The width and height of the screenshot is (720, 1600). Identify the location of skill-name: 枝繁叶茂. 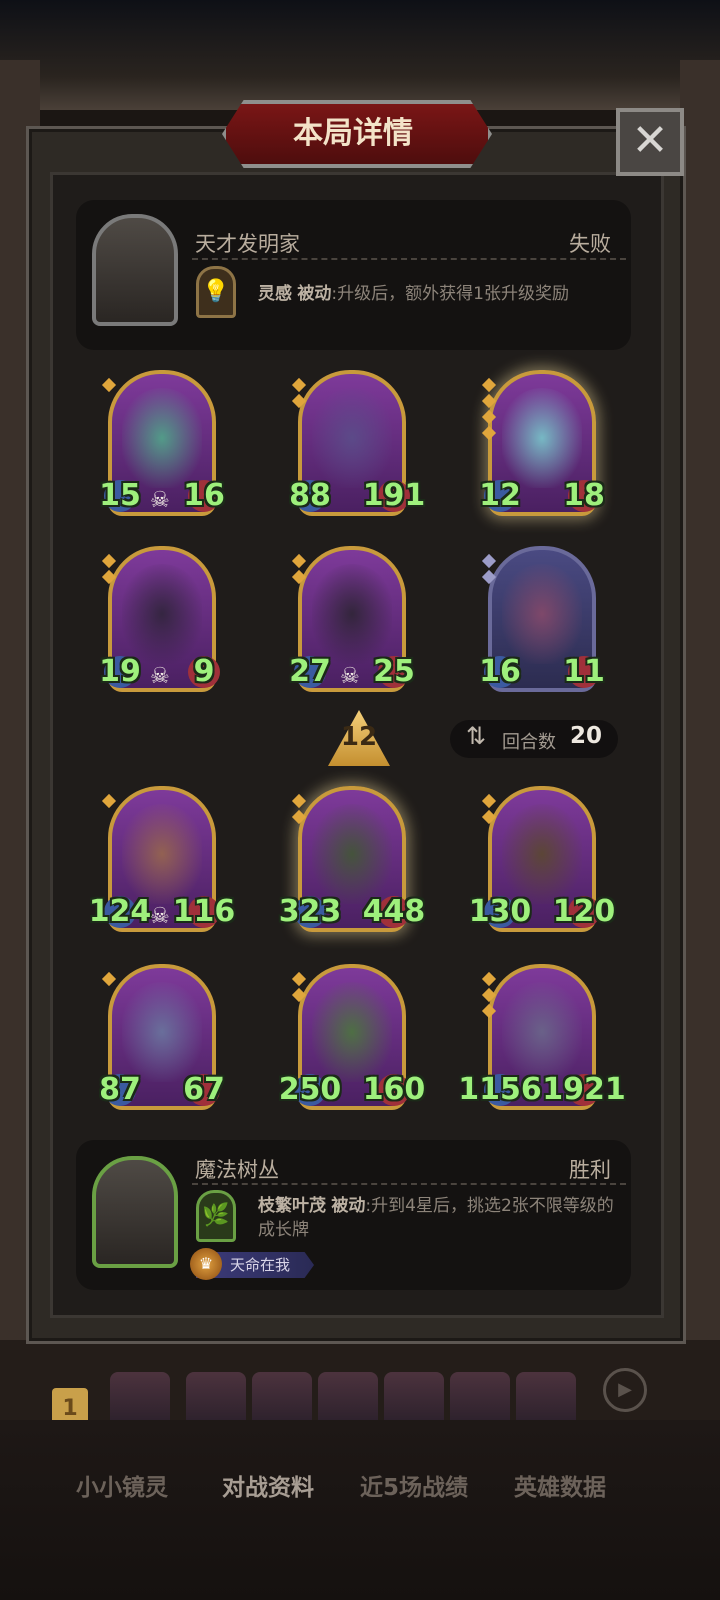
(292, 1206).